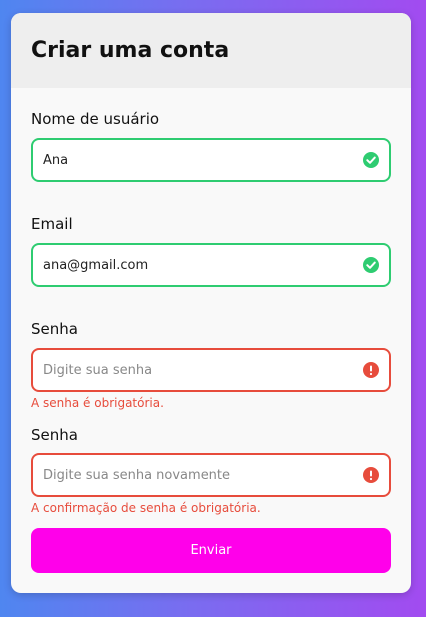  I want to click on username-field, so click(211, 160).